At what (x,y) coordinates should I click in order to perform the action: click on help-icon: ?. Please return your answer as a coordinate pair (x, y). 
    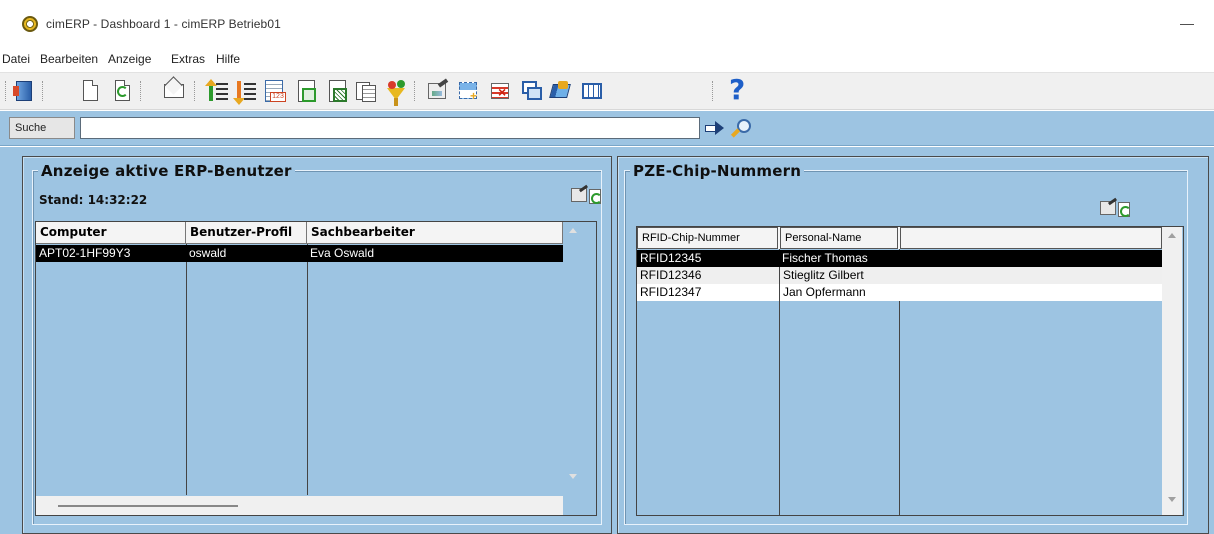
    Looking at the image, I should click on (737, 89).